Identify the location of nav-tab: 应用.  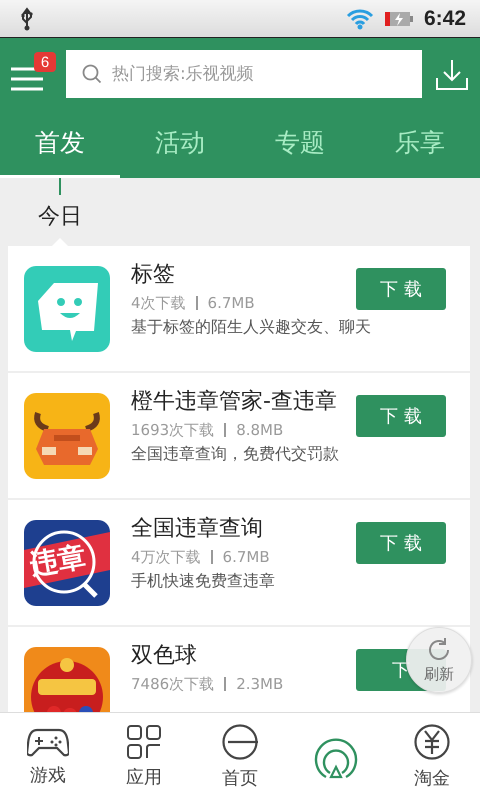
(144, 756).